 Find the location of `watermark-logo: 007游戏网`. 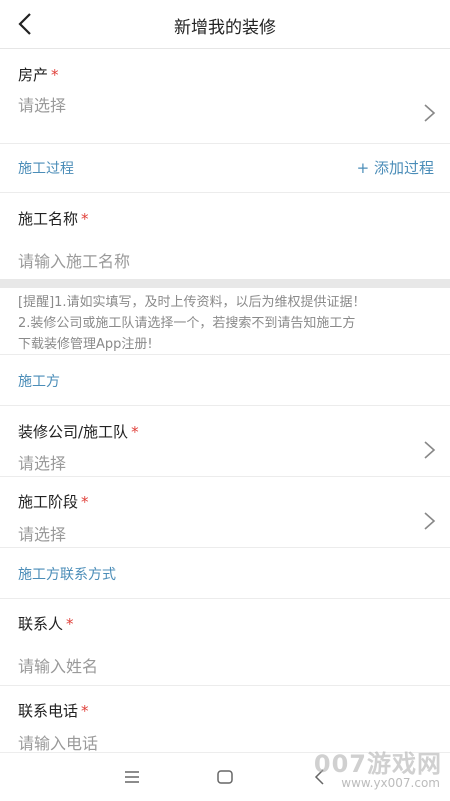

watermark-logo: 007游戏网 is located at coordinates (377, 764).